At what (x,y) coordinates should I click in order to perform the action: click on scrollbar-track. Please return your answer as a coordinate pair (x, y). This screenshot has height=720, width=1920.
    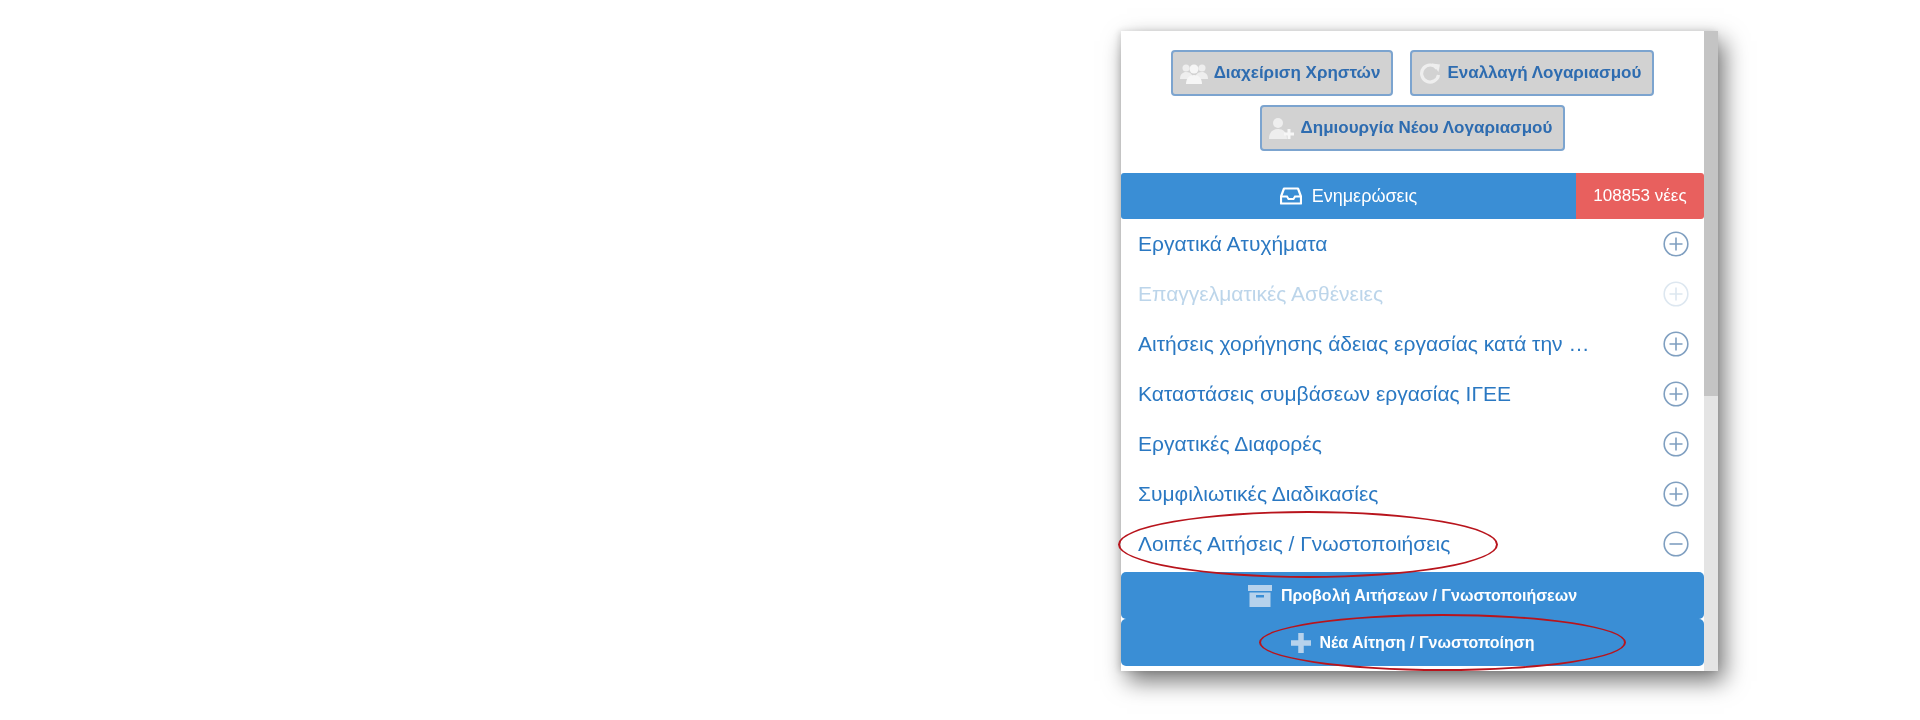
    Looking at the image, I should click on (1711, 351).